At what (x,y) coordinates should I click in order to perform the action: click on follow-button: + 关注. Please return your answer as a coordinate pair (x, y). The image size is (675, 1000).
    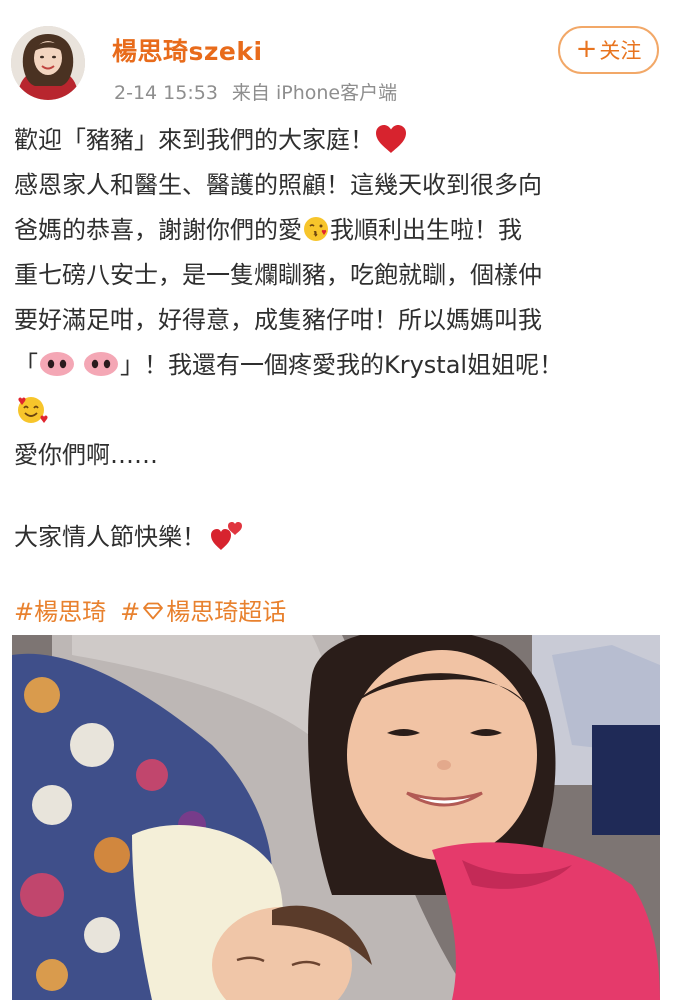
    Looking at the image, I should click on (608, 50).